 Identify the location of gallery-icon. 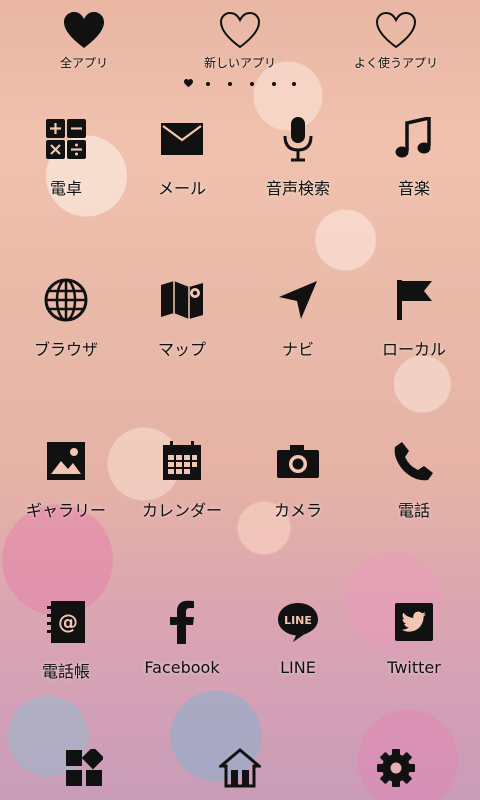
(66, 461).